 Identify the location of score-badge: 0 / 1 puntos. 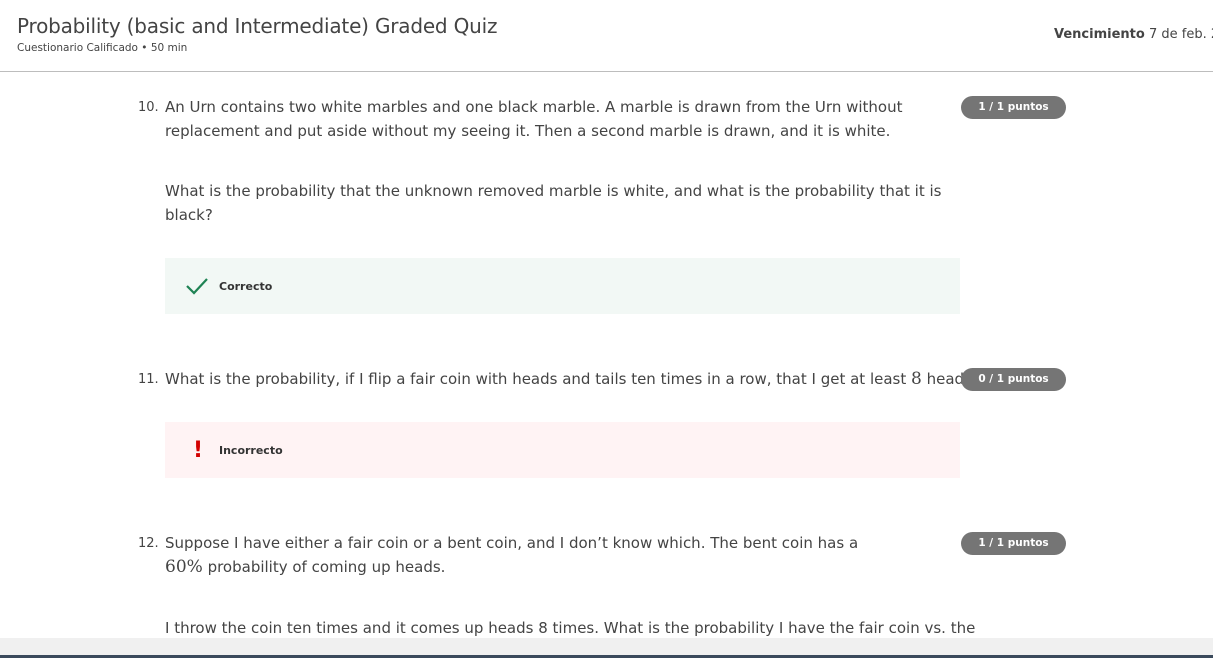
(1013, 379).